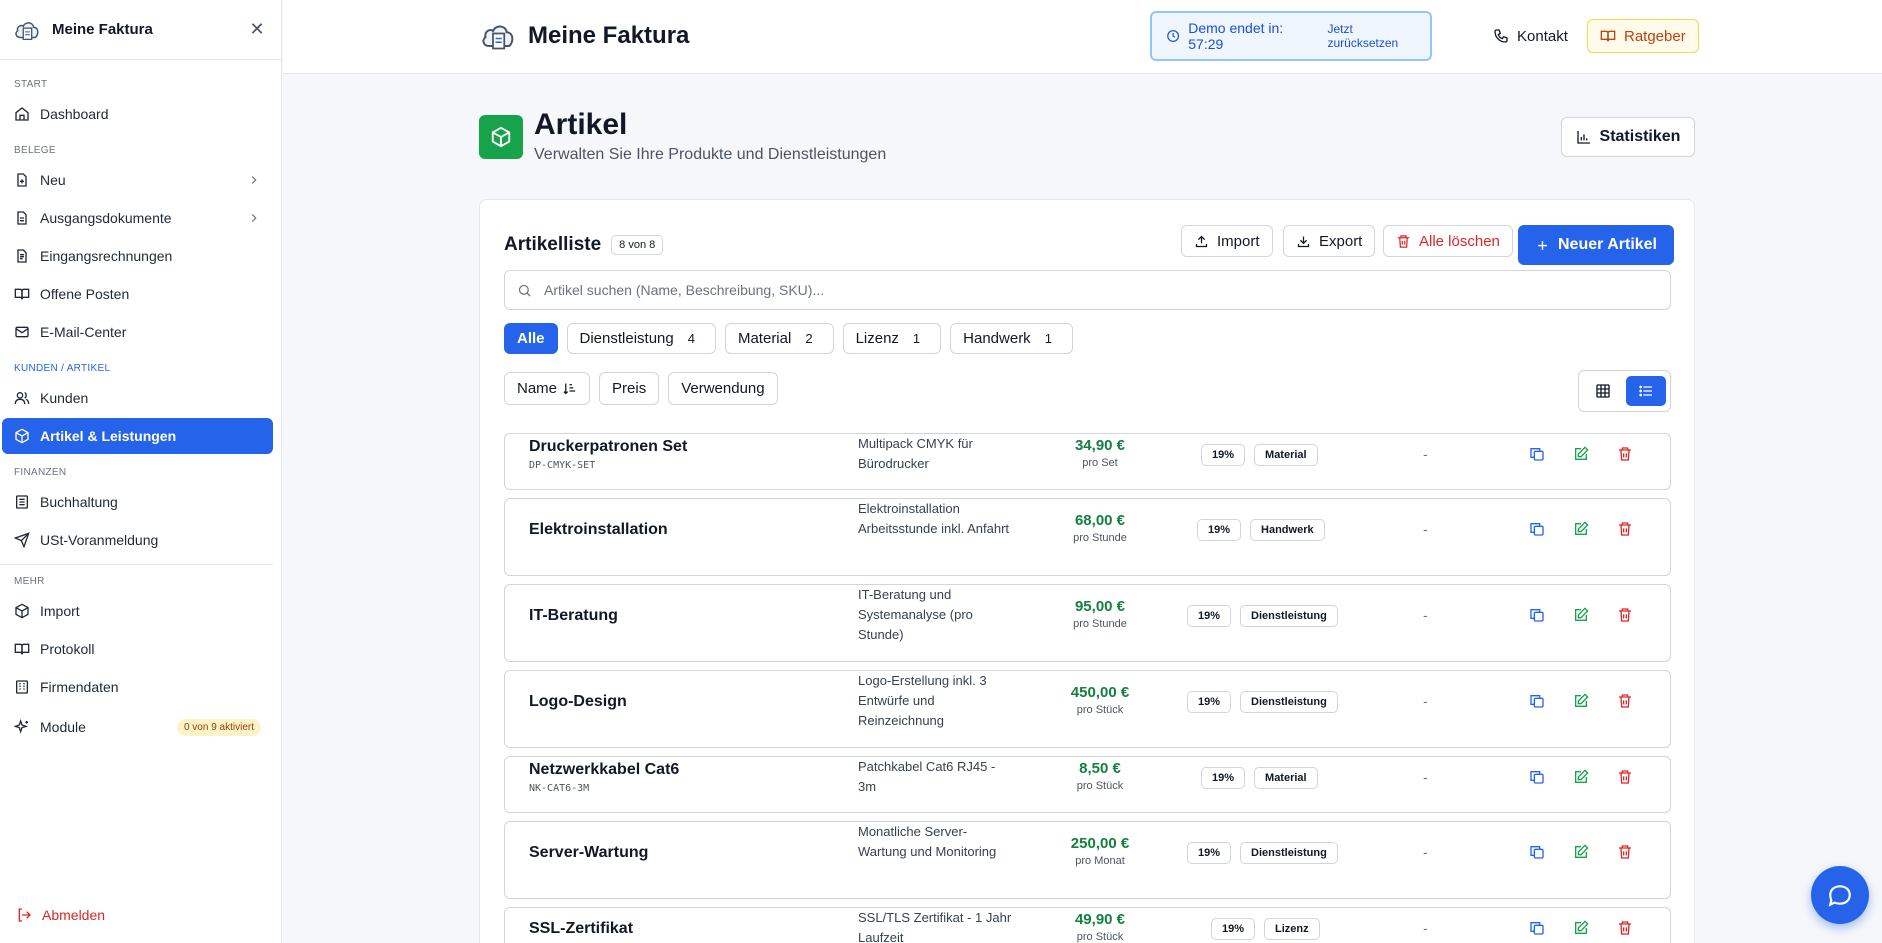 This screenshot has width=1882, height=943. What do you see at coordinates (137, 649) in the screenshot?
I see `sidebar-item-protokoll: Protokoll` at bounding box center [137, 649].